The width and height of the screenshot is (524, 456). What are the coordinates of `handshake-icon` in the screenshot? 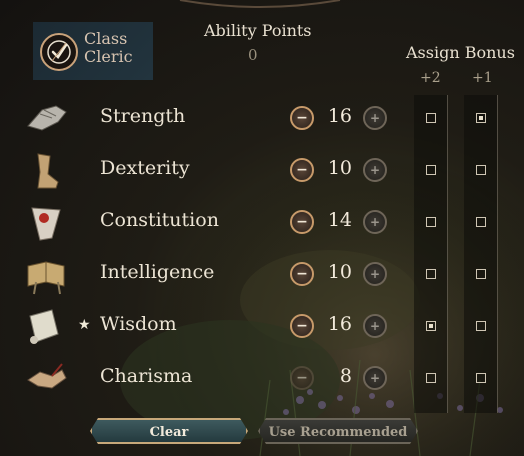 It's located at (47, 378).